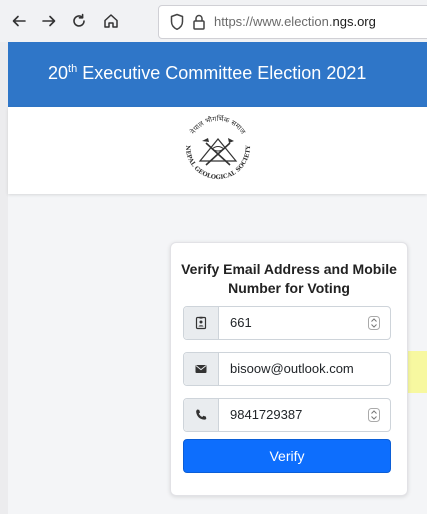 The height and width of the screenshot is (514, 427). I want to click on reload-icon, so click(79, 20).